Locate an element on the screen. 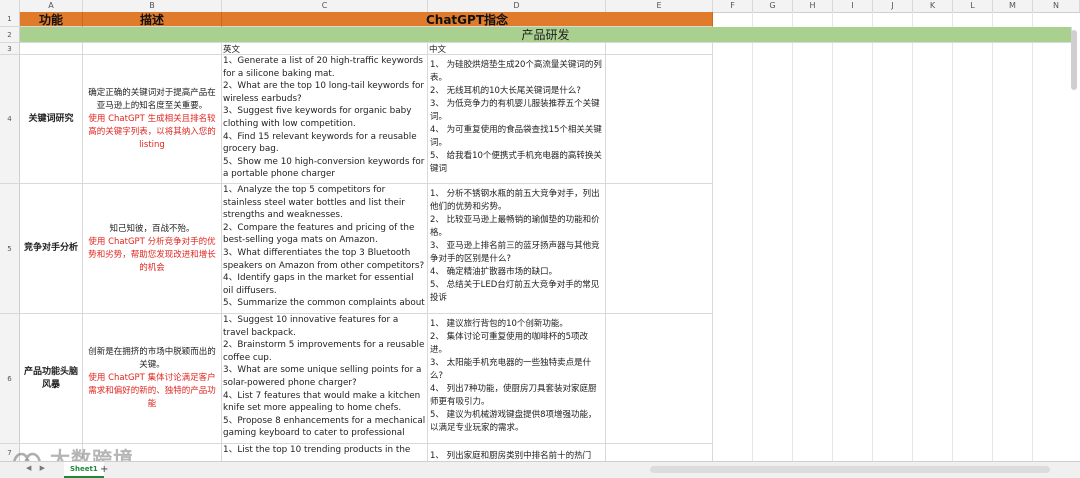 The image size is (1080, 478). select-all-corner is located at coordinates (10, 6).